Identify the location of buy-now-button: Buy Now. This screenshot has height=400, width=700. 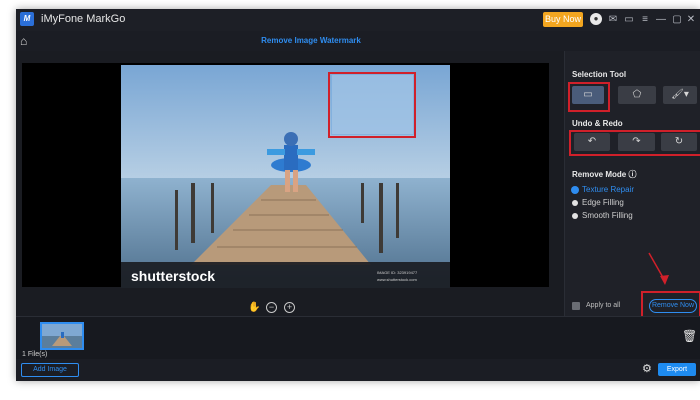
(563, 19).